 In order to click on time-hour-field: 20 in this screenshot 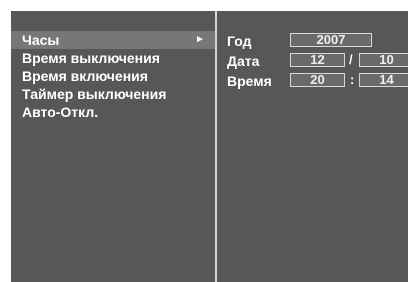, I will do `click(317, 80)`.